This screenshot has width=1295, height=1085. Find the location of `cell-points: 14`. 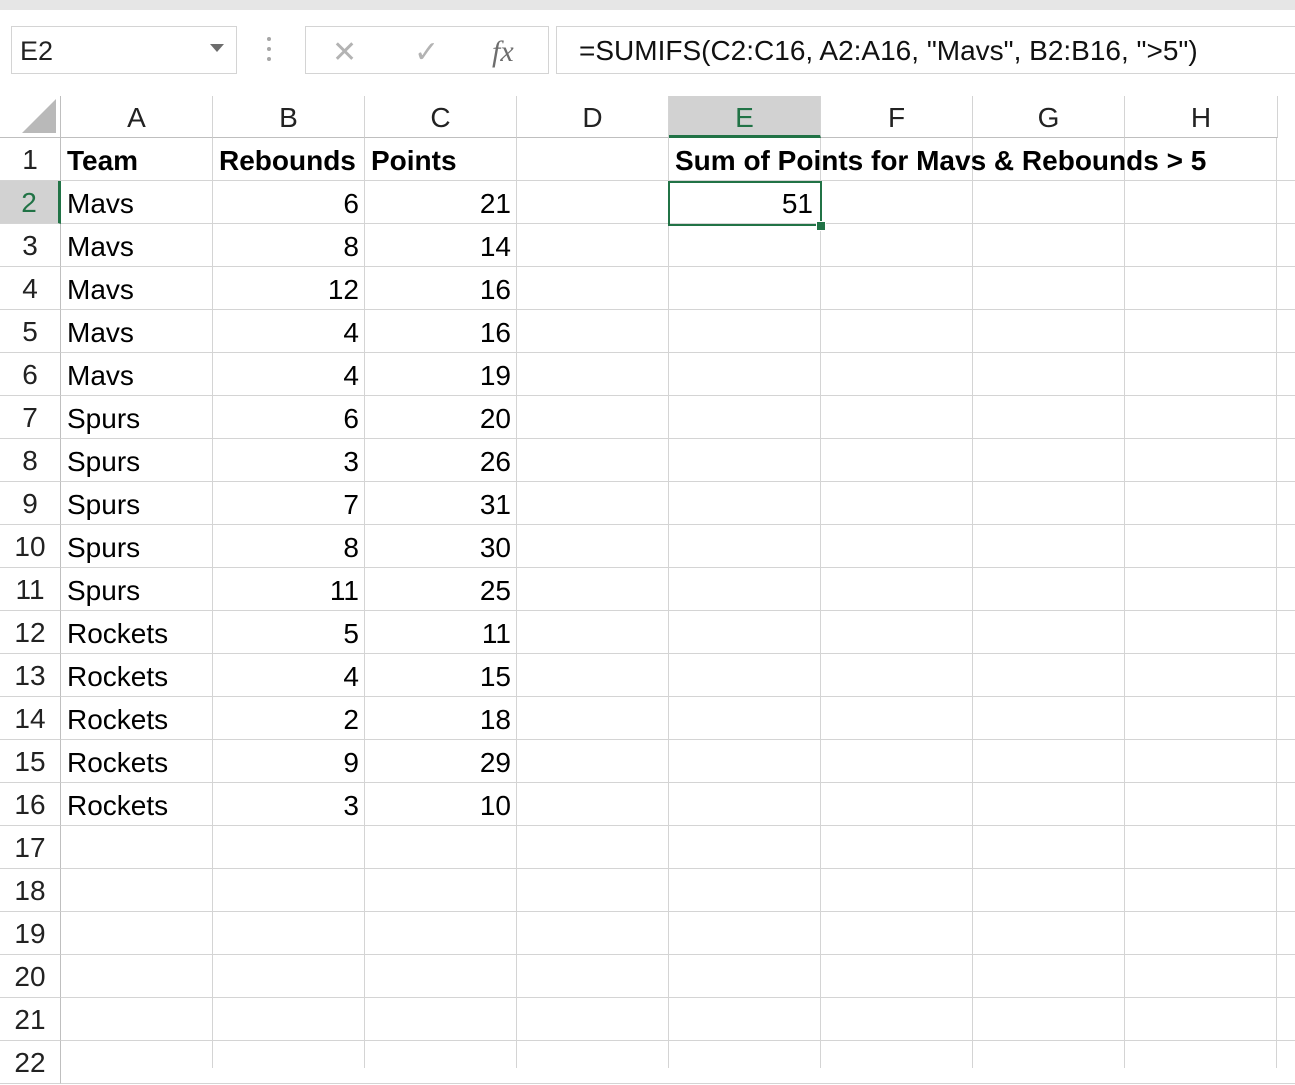

cell-points: 14 is located at coordinates (441, 245).